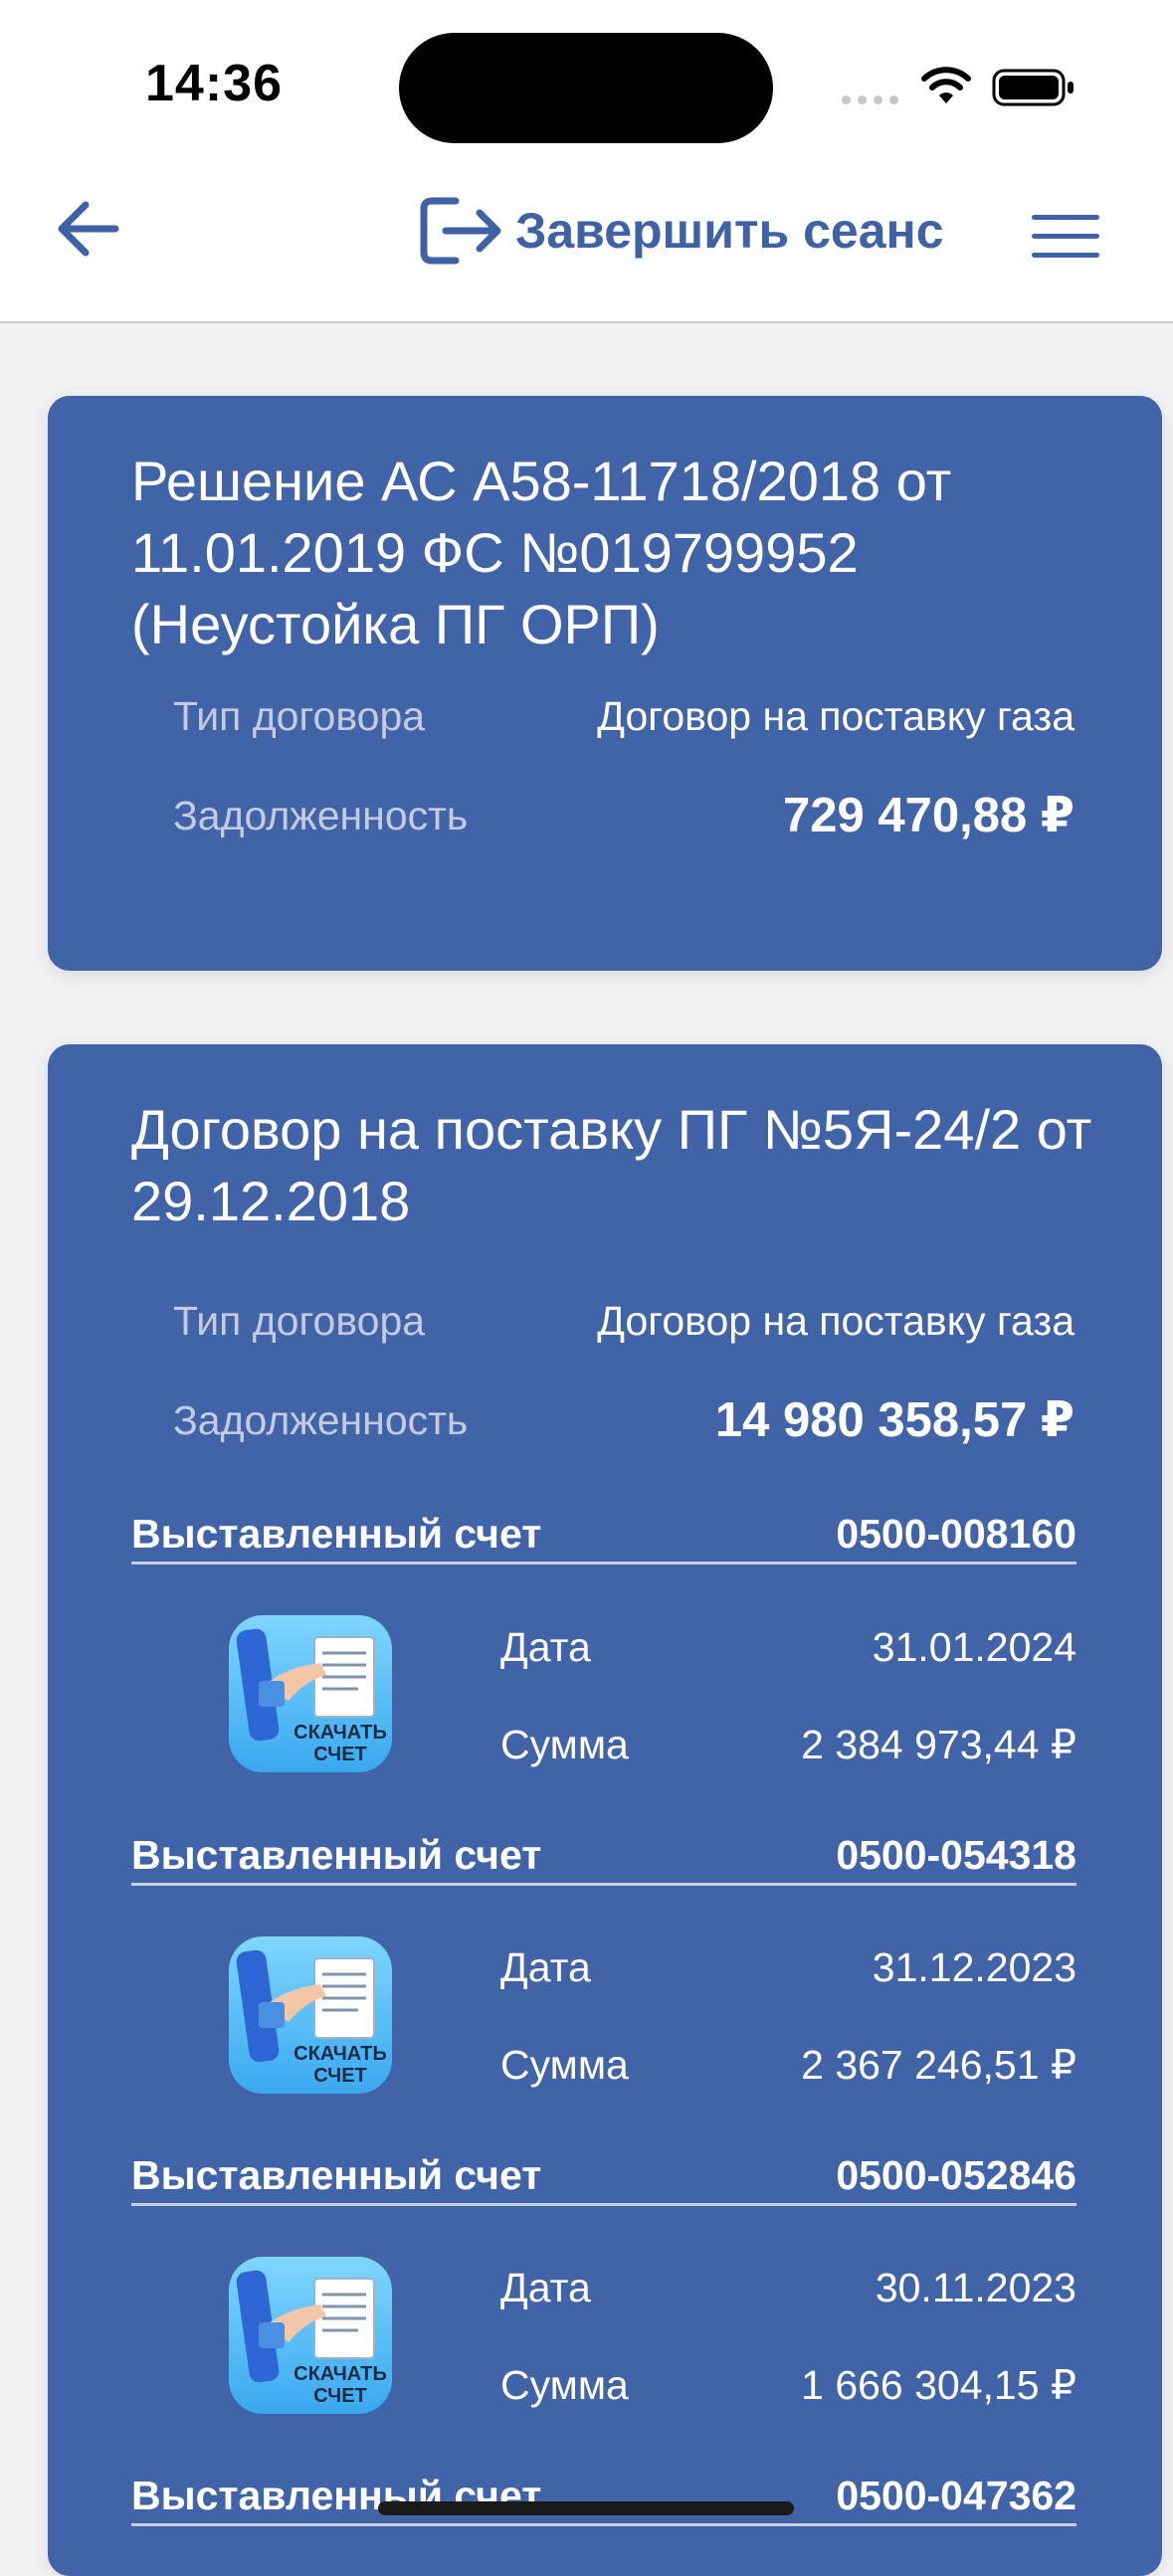  I want to click on status-time: 14:36, so click(214, 83).